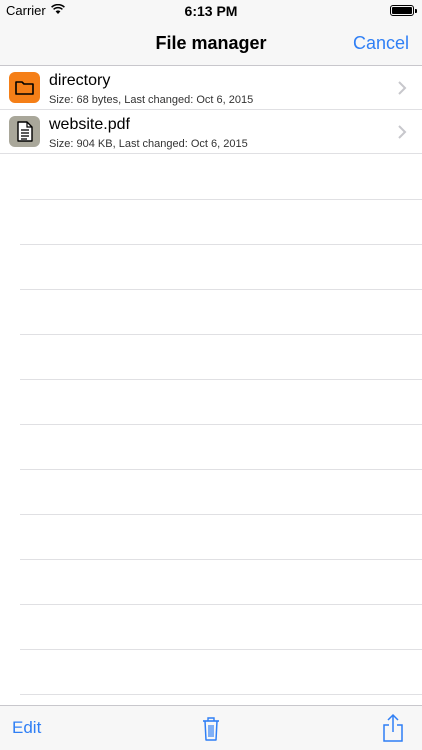 The width and height of the screenshot is (422, 750). Describe the element at coordinates (211, 44) in the screenshot. I see `navigation-bar: File manager Cancel` at that location.